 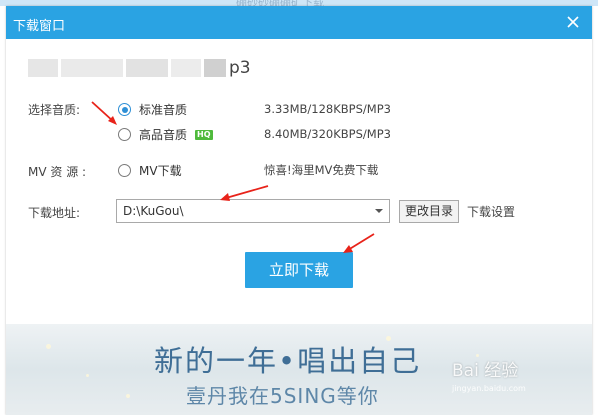 I want to click on dropdown-arrow-icon, so click(x=379, y=211).